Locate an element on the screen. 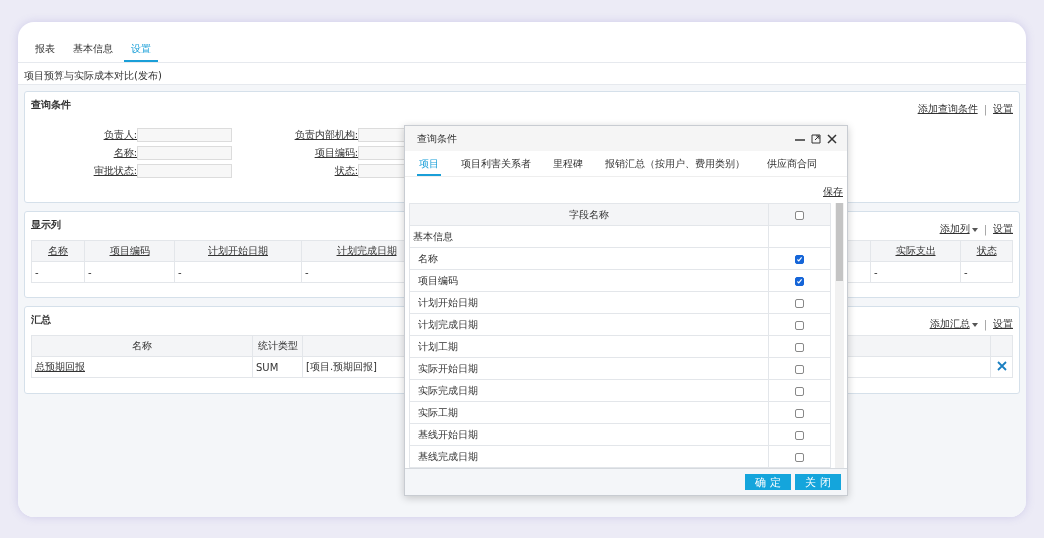  field-label: 负责人: is located at coordinates (119, 135).